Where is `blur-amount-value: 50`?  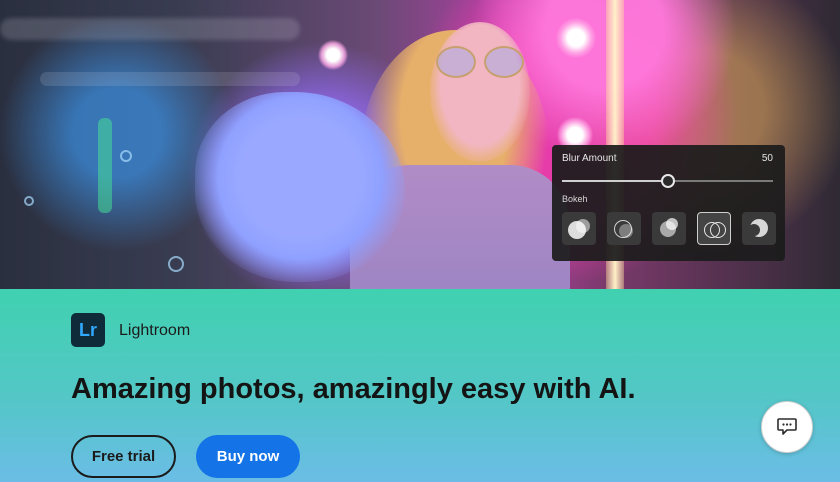
blur-amount-value: 50 is located at coordinates (767, 158).